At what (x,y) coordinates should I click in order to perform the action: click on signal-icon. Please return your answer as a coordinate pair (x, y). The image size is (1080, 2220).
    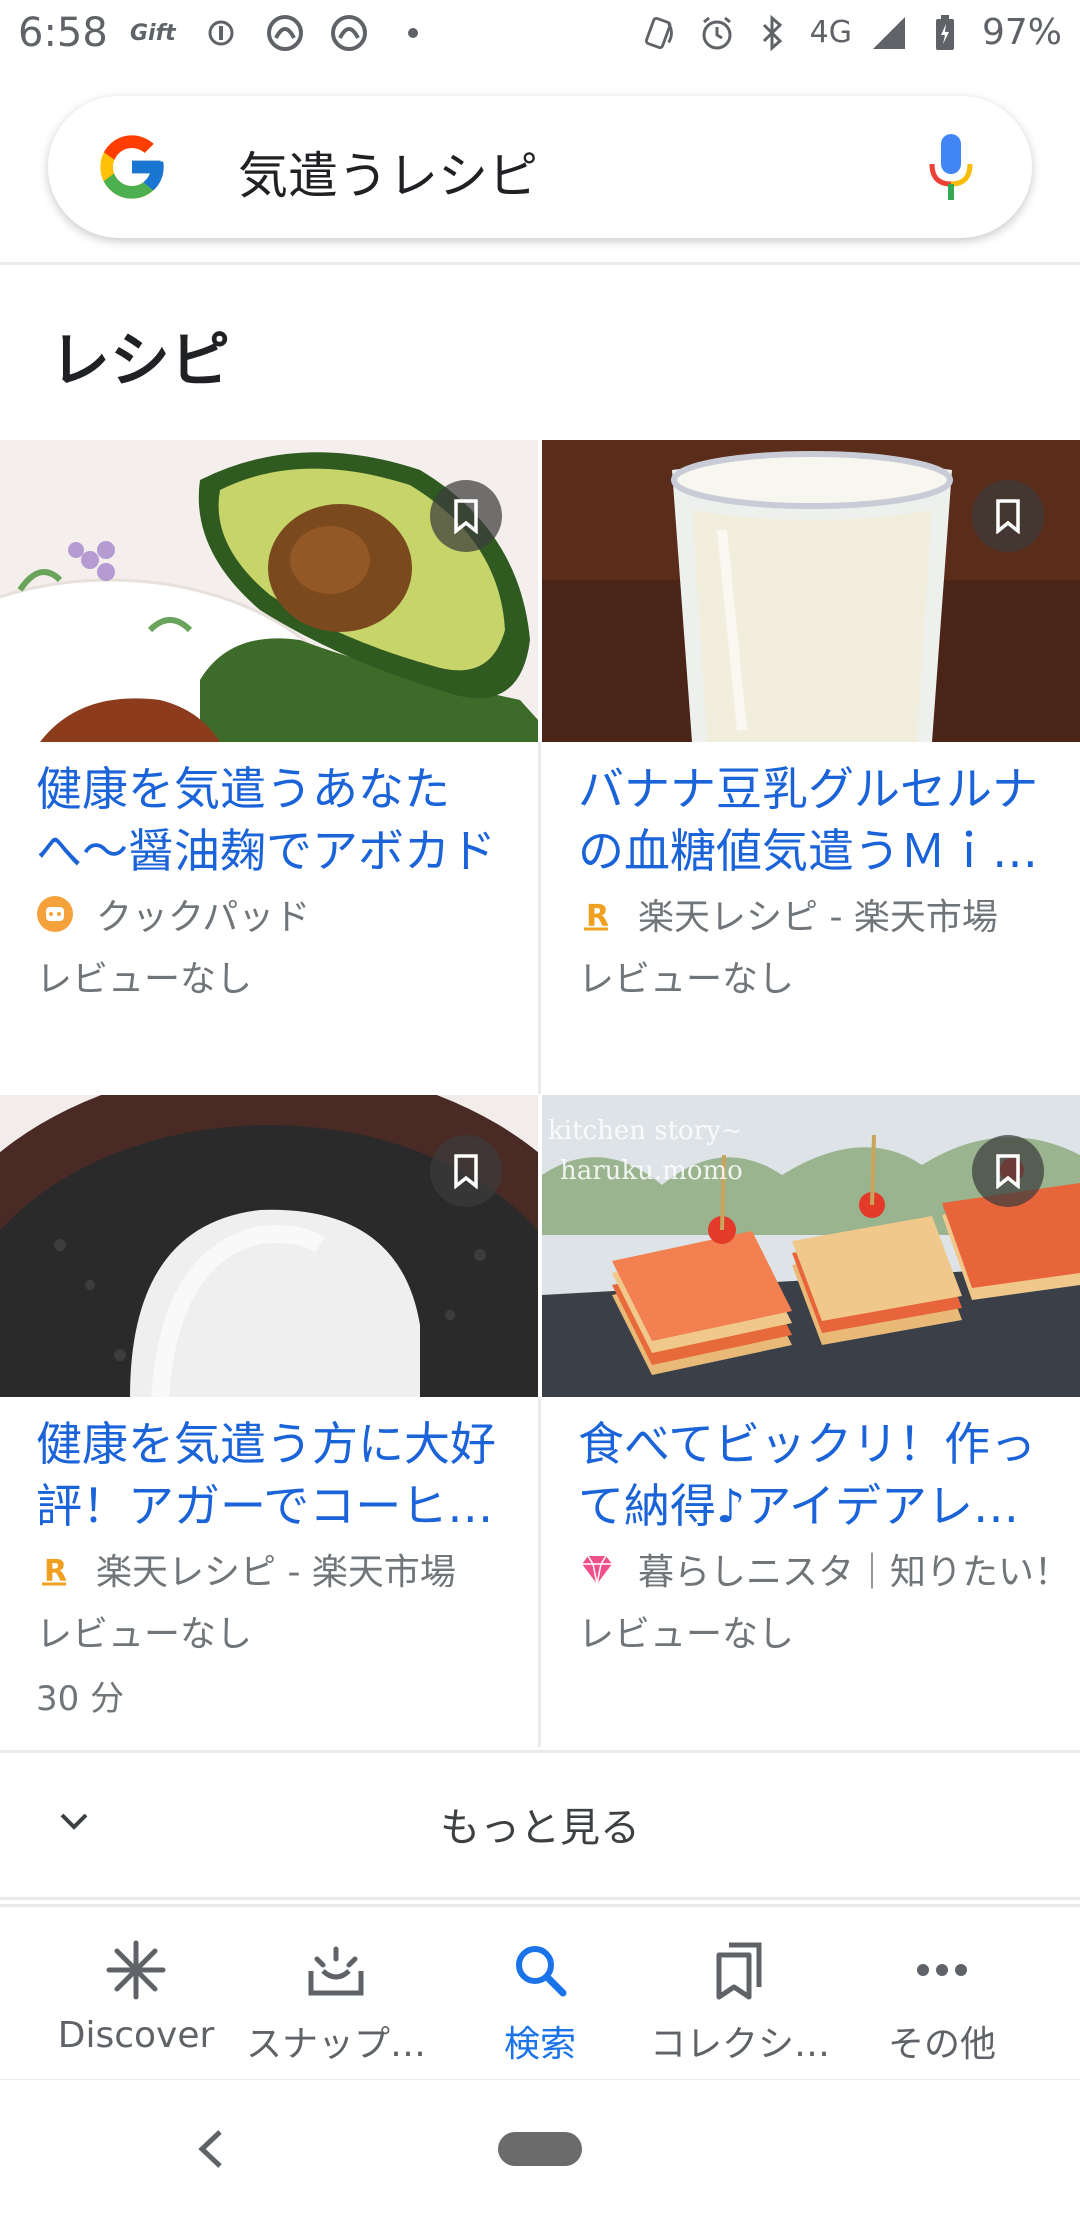
    Looking at the image, I should click on (889, 33).